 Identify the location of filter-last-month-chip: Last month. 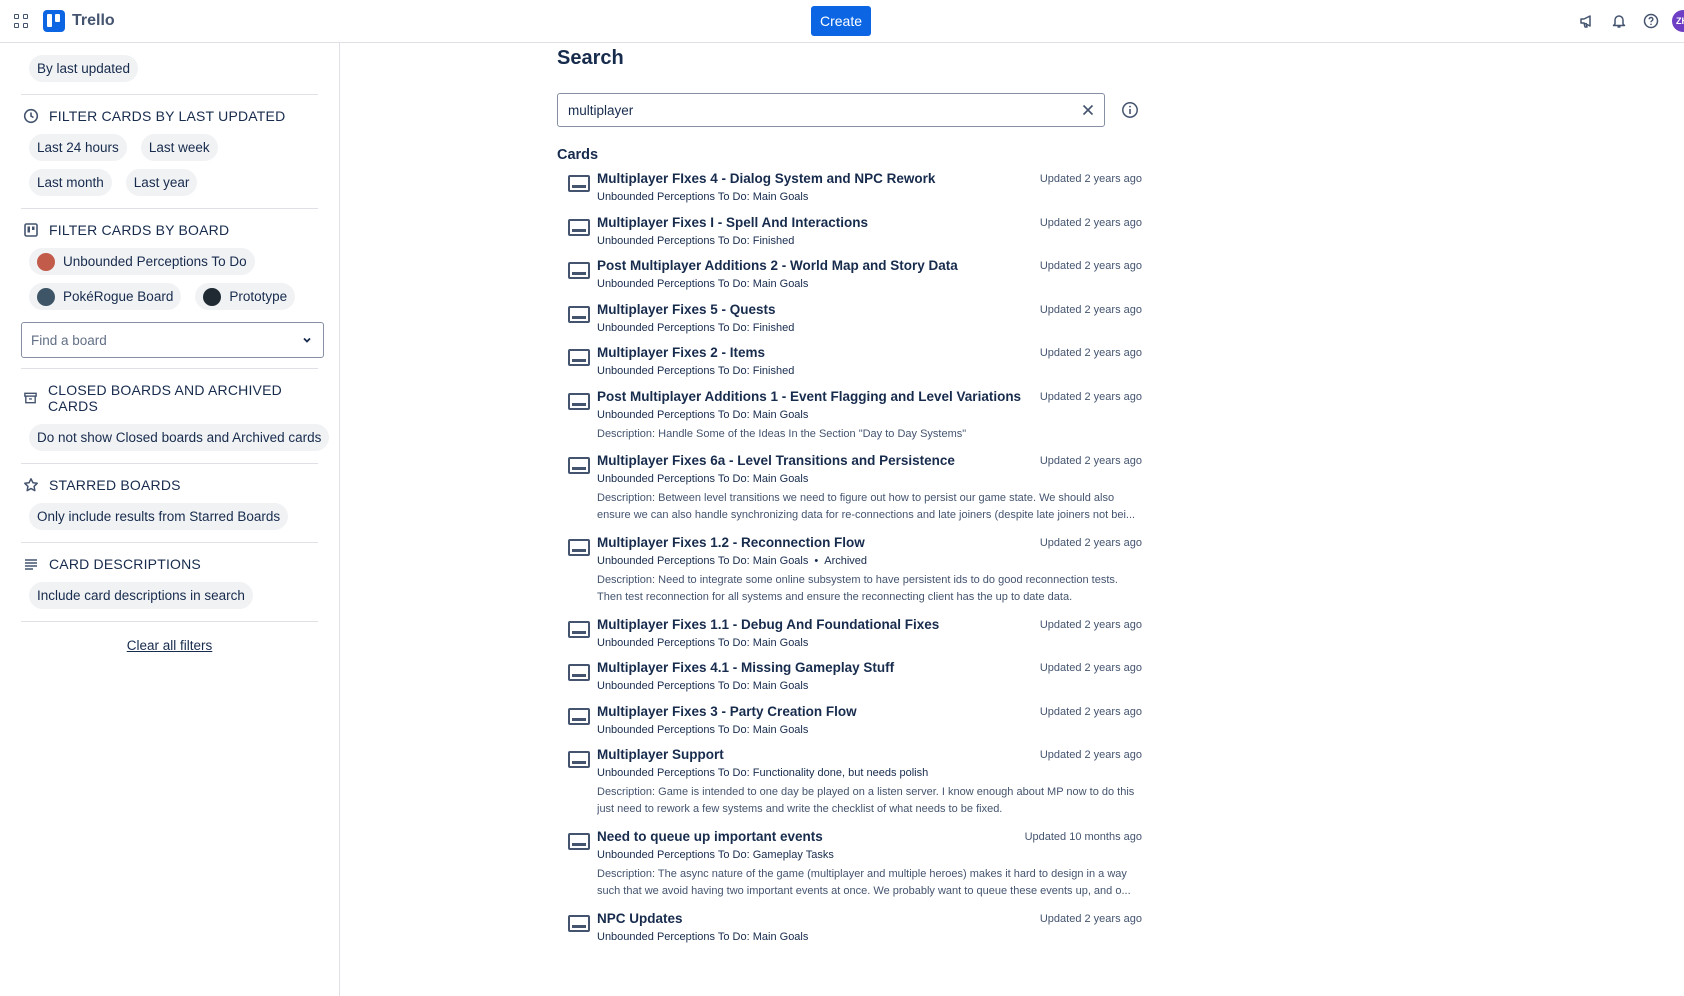
(70, 182).